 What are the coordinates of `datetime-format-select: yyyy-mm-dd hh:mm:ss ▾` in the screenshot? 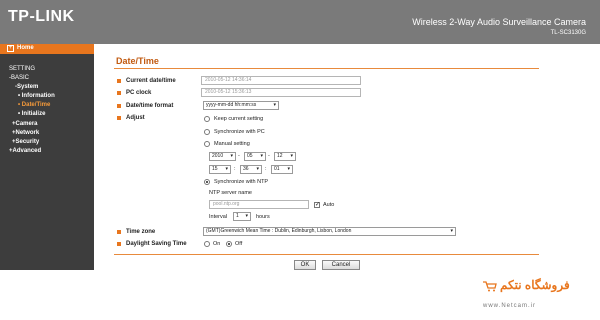 It's located at (241, 105).